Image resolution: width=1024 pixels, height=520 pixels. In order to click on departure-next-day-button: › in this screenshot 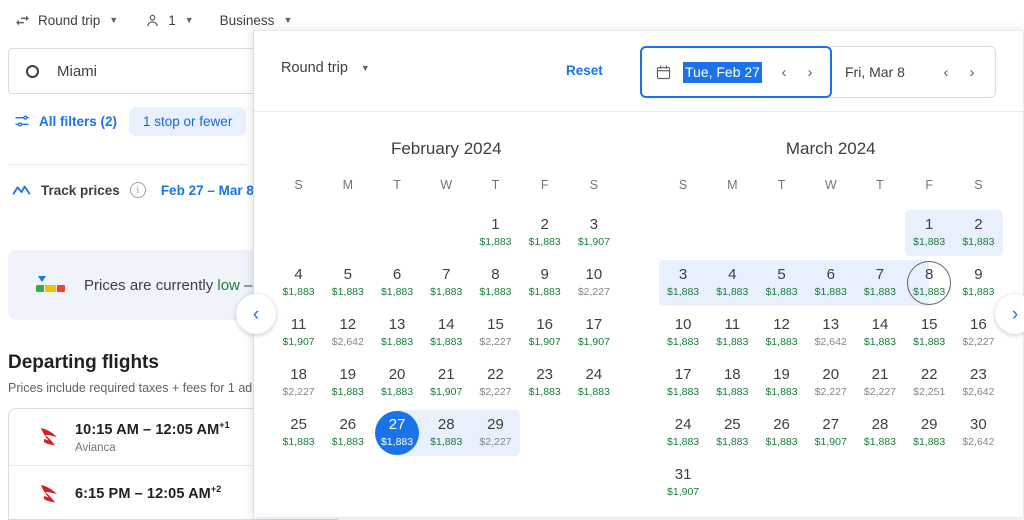, I will do `click(810, 72)`.